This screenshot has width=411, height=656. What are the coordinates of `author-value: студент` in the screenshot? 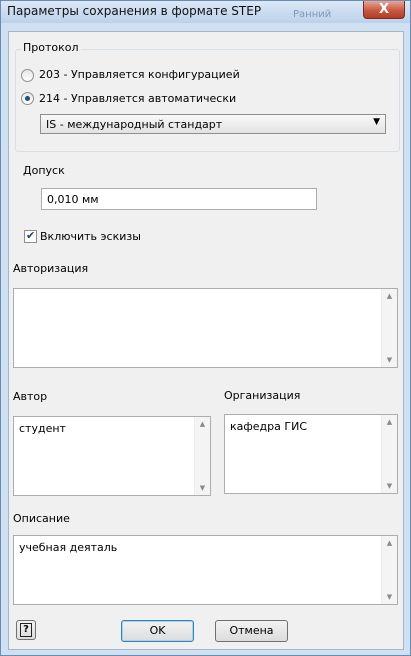 It's located at (42, 428).